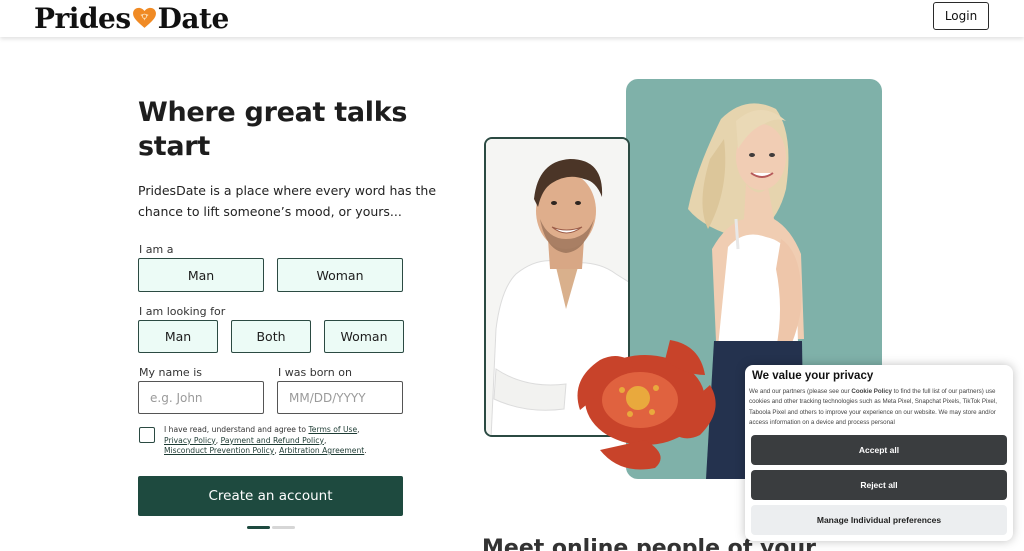  What do you see at coordinates (327, 397) in the screenshot?
I see `dob-placeholder: MM/DD/YYYY` at bounding box center [327, 397].